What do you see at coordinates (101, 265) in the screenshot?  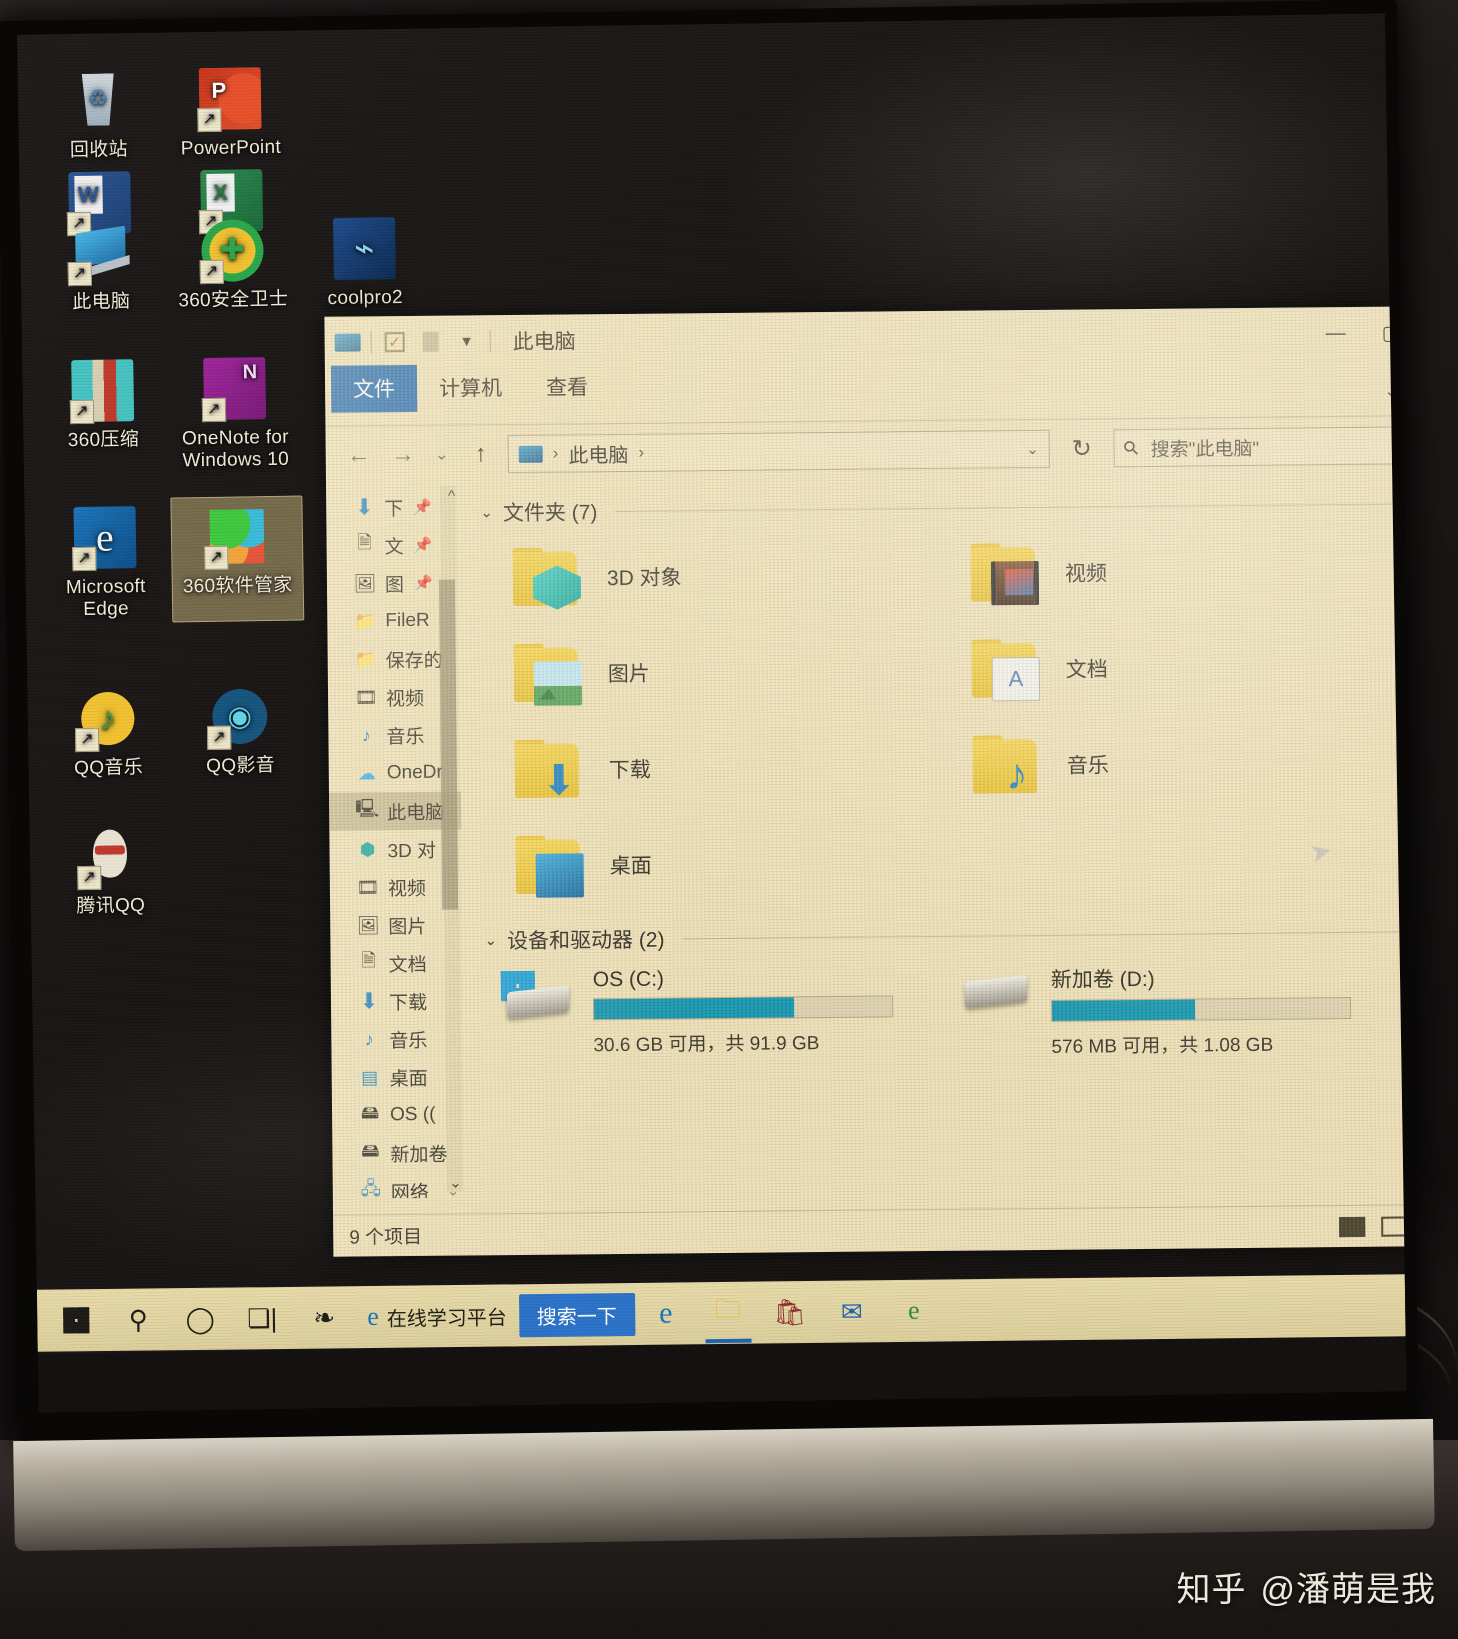 I see `desktop-icon-this-pc: ↗ 此电脑` at bounding box center [101, 265].